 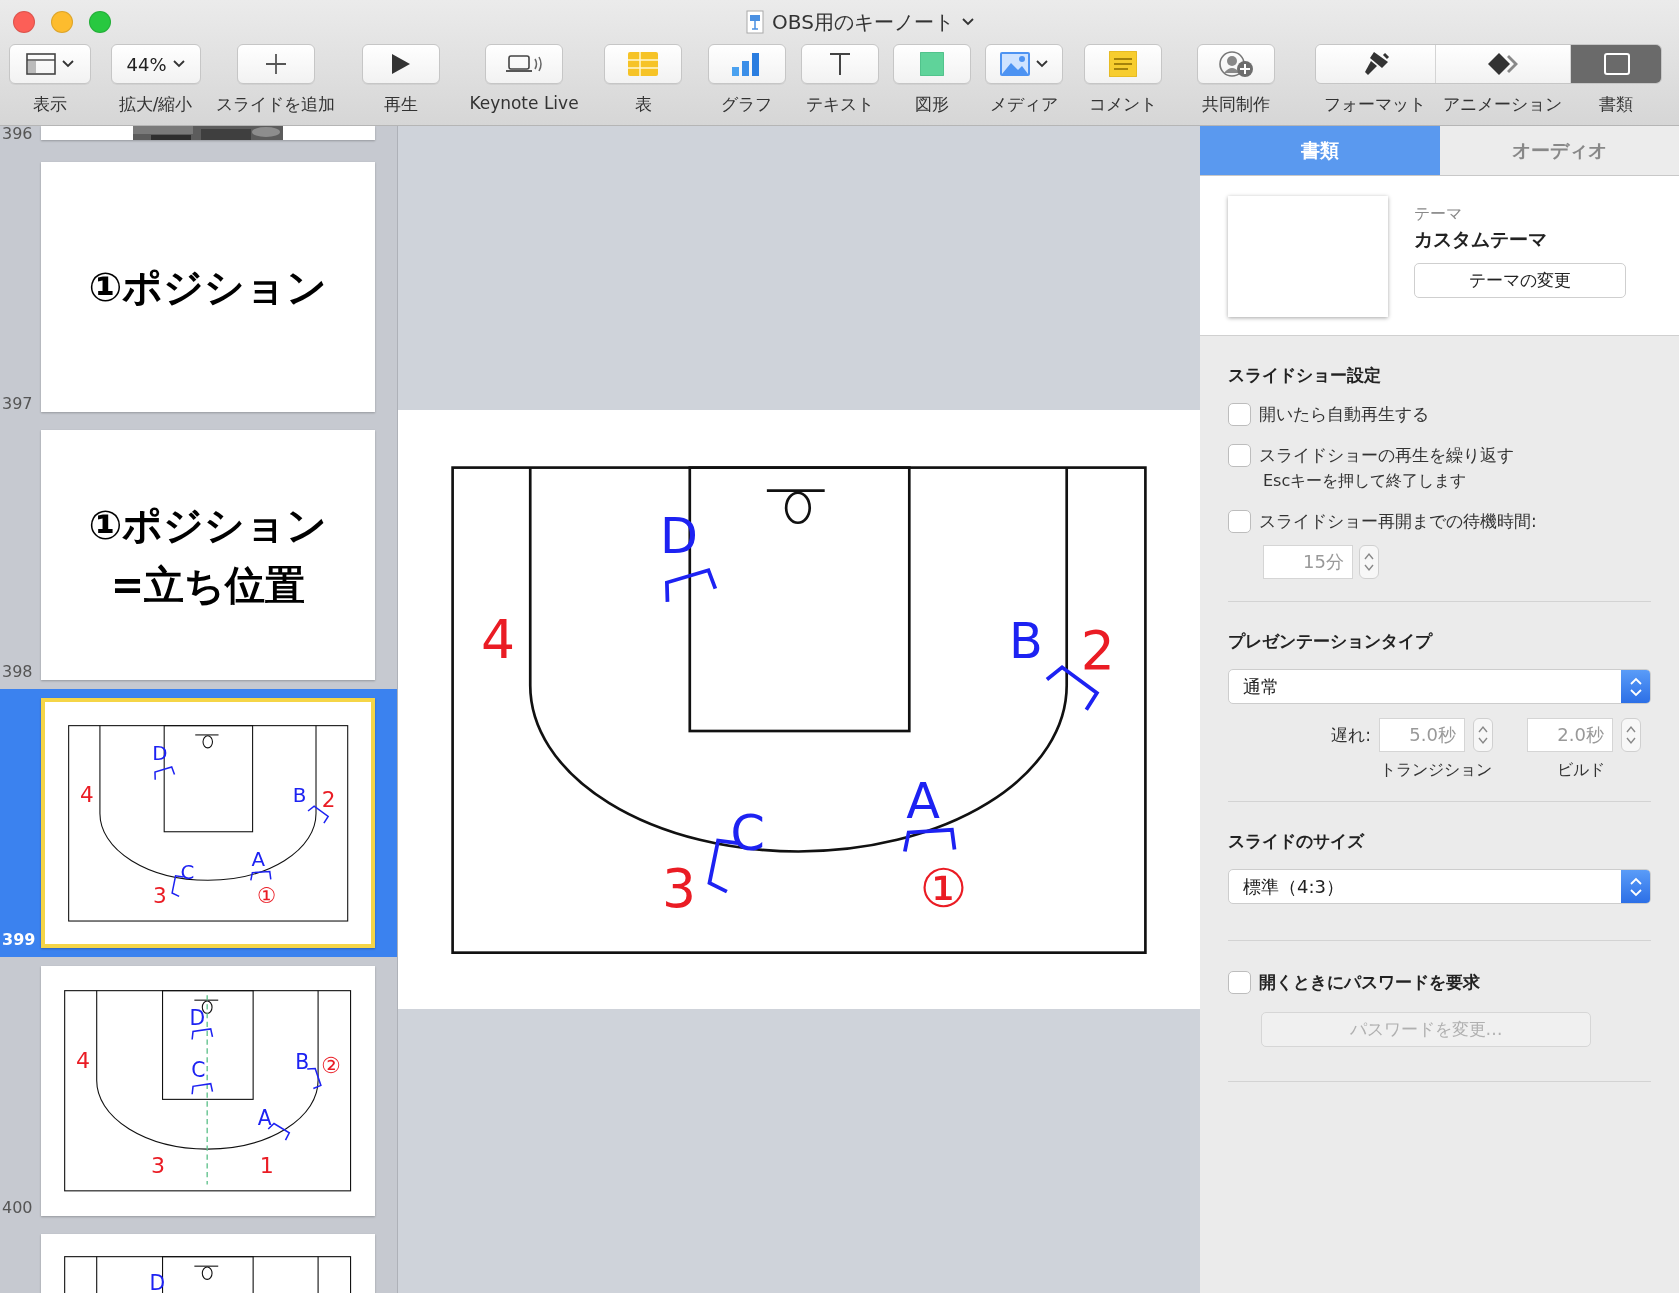 What do you see at coordinates (1331, 641) in the screenshot?
I see `section-heading: プレゼンテーションタイプ` at bounding box center [1331, 641].